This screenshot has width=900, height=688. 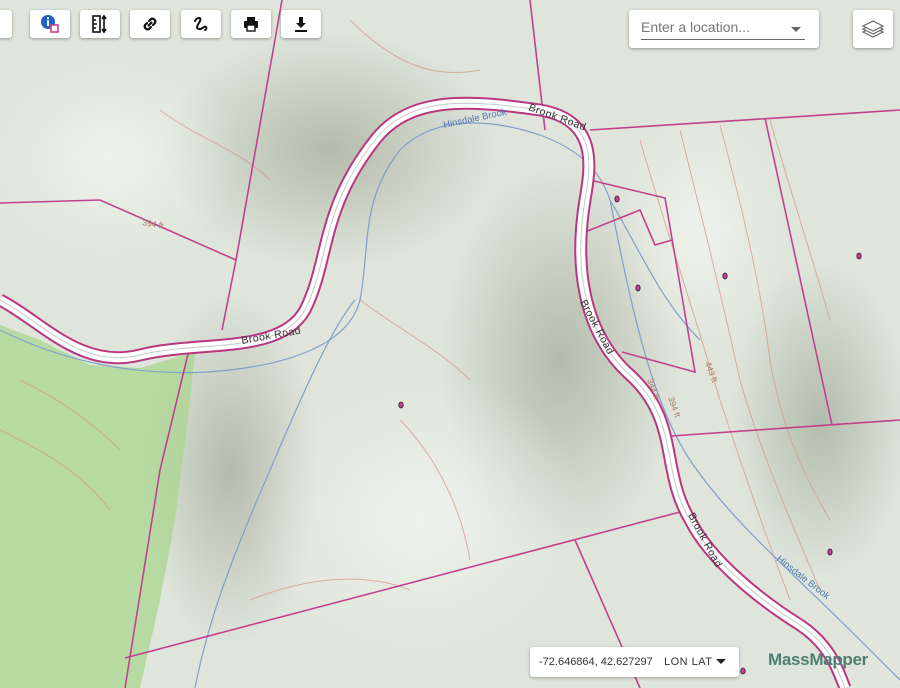 What do you see at coordinates (723, 39) in the screenshot?
I see `search-underline` at bounding box center [723, 39].